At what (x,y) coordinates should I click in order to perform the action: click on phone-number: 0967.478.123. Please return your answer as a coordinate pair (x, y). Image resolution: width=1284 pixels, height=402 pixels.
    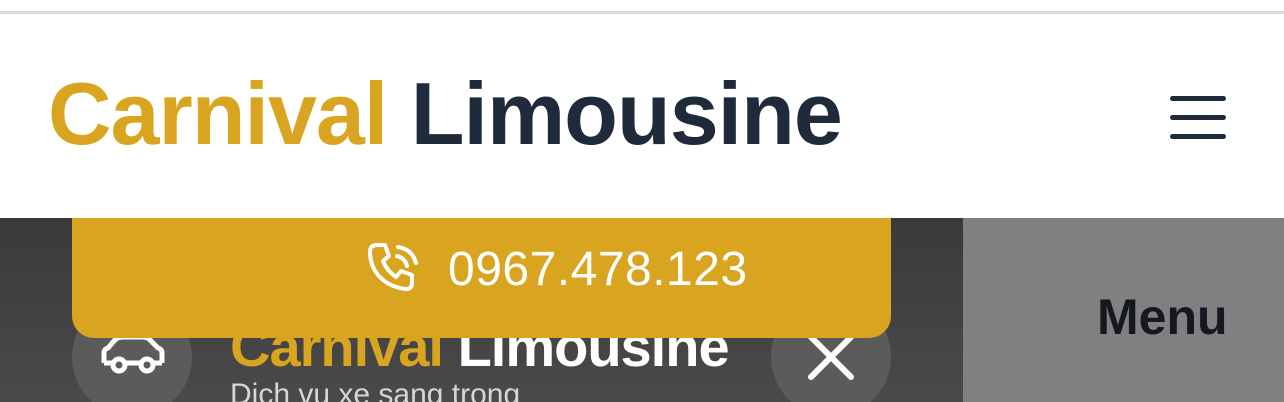
    Looking at the image, I should click on (598, 269).